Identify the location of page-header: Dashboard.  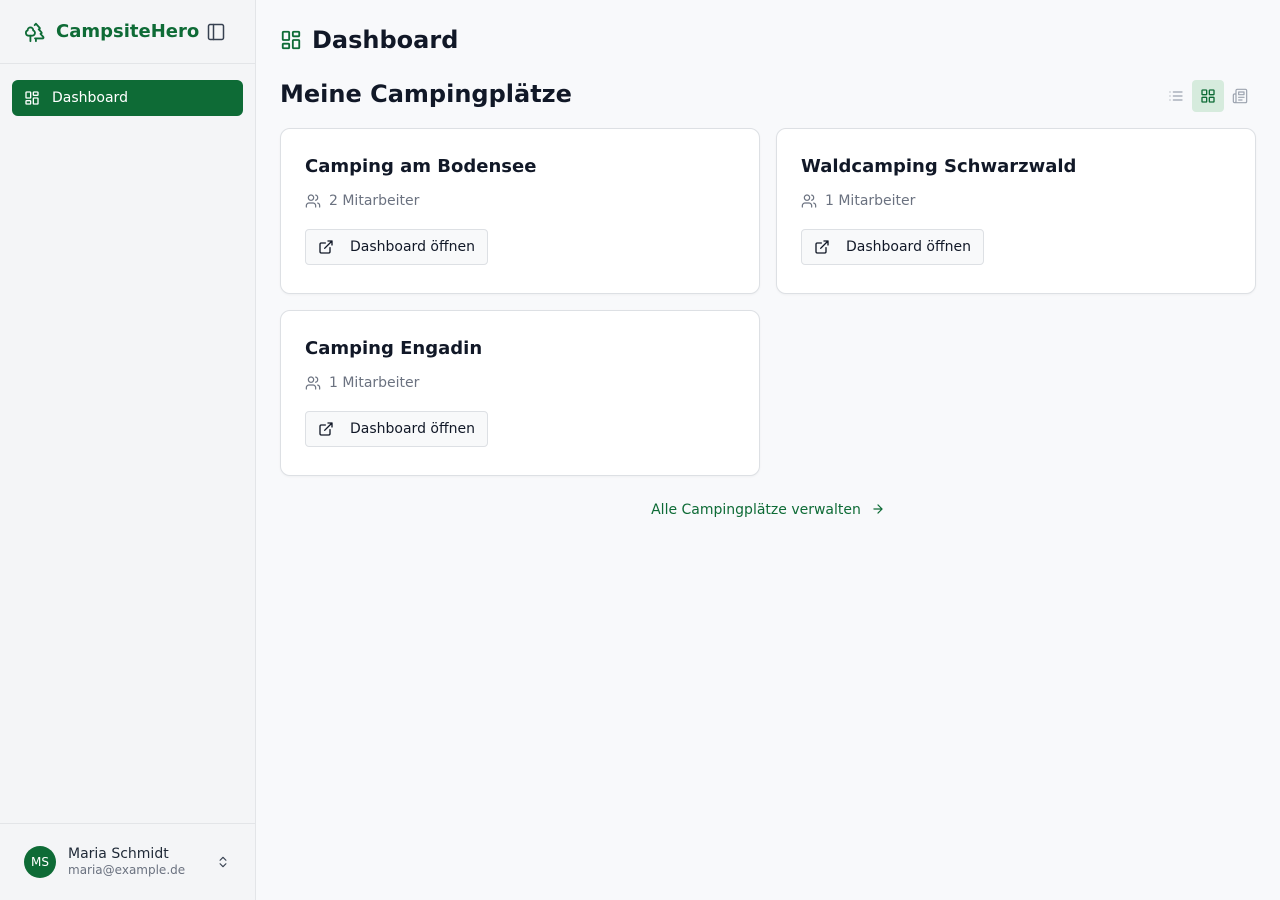
(369, 40).